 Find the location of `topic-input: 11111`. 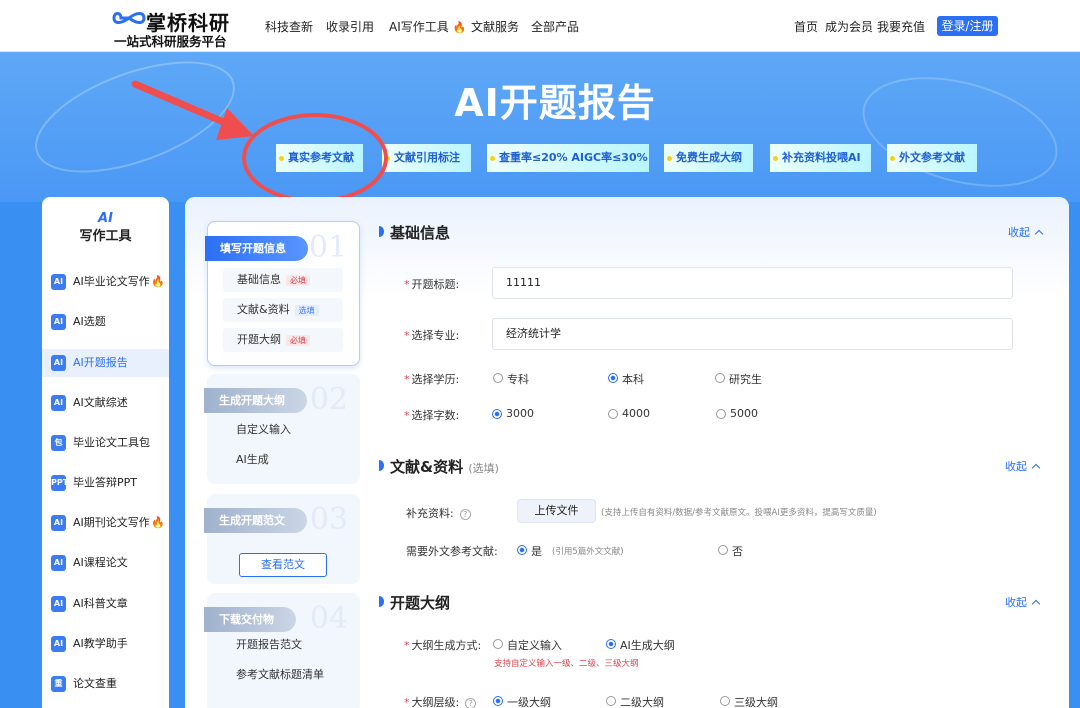

topic-input: 11111 is located at coordinates (752, 283).